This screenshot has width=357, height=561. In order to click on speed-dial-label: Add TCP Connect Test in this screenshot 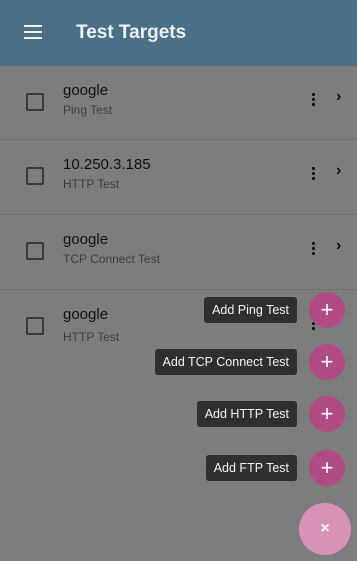, I will do `click(225, 362)`.